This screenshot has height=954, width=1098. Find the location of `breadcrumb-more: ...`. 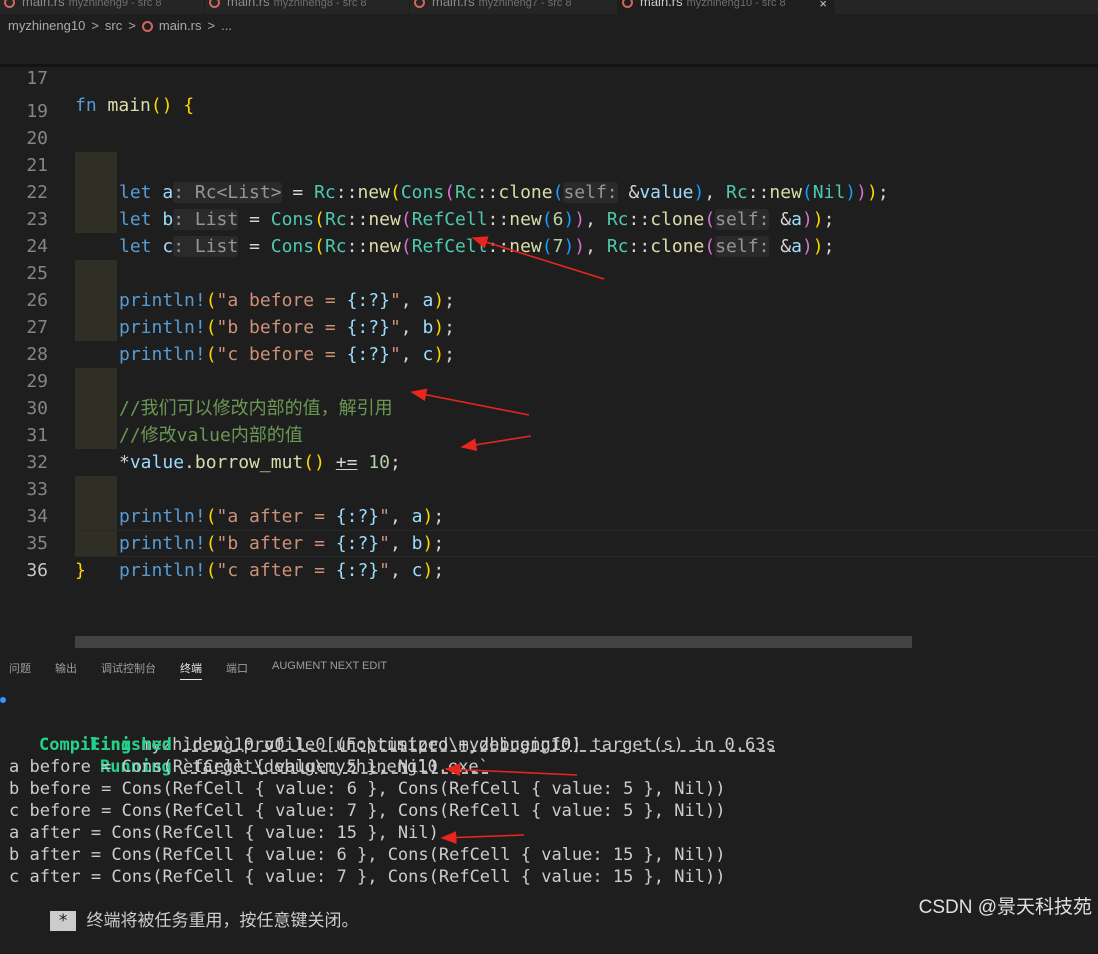

breadcrumb-more: ... is located at coordinates (226, 25).